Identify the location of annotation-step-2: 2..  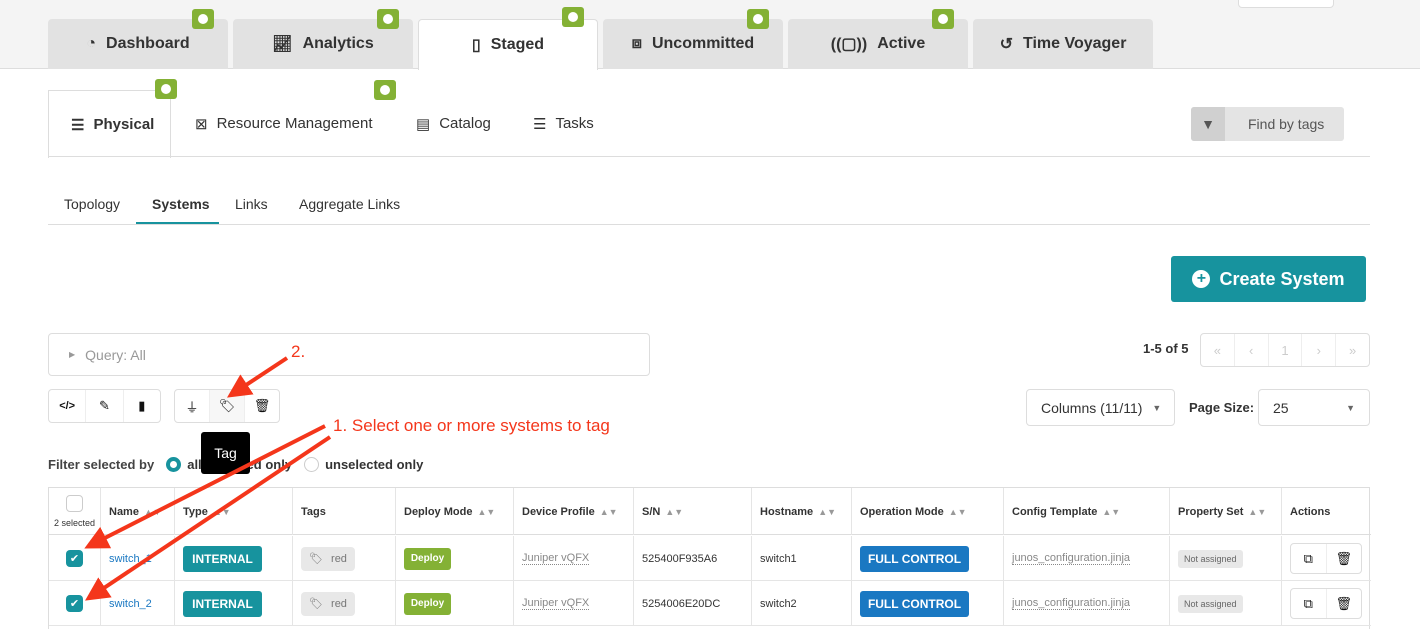
(298, 351).